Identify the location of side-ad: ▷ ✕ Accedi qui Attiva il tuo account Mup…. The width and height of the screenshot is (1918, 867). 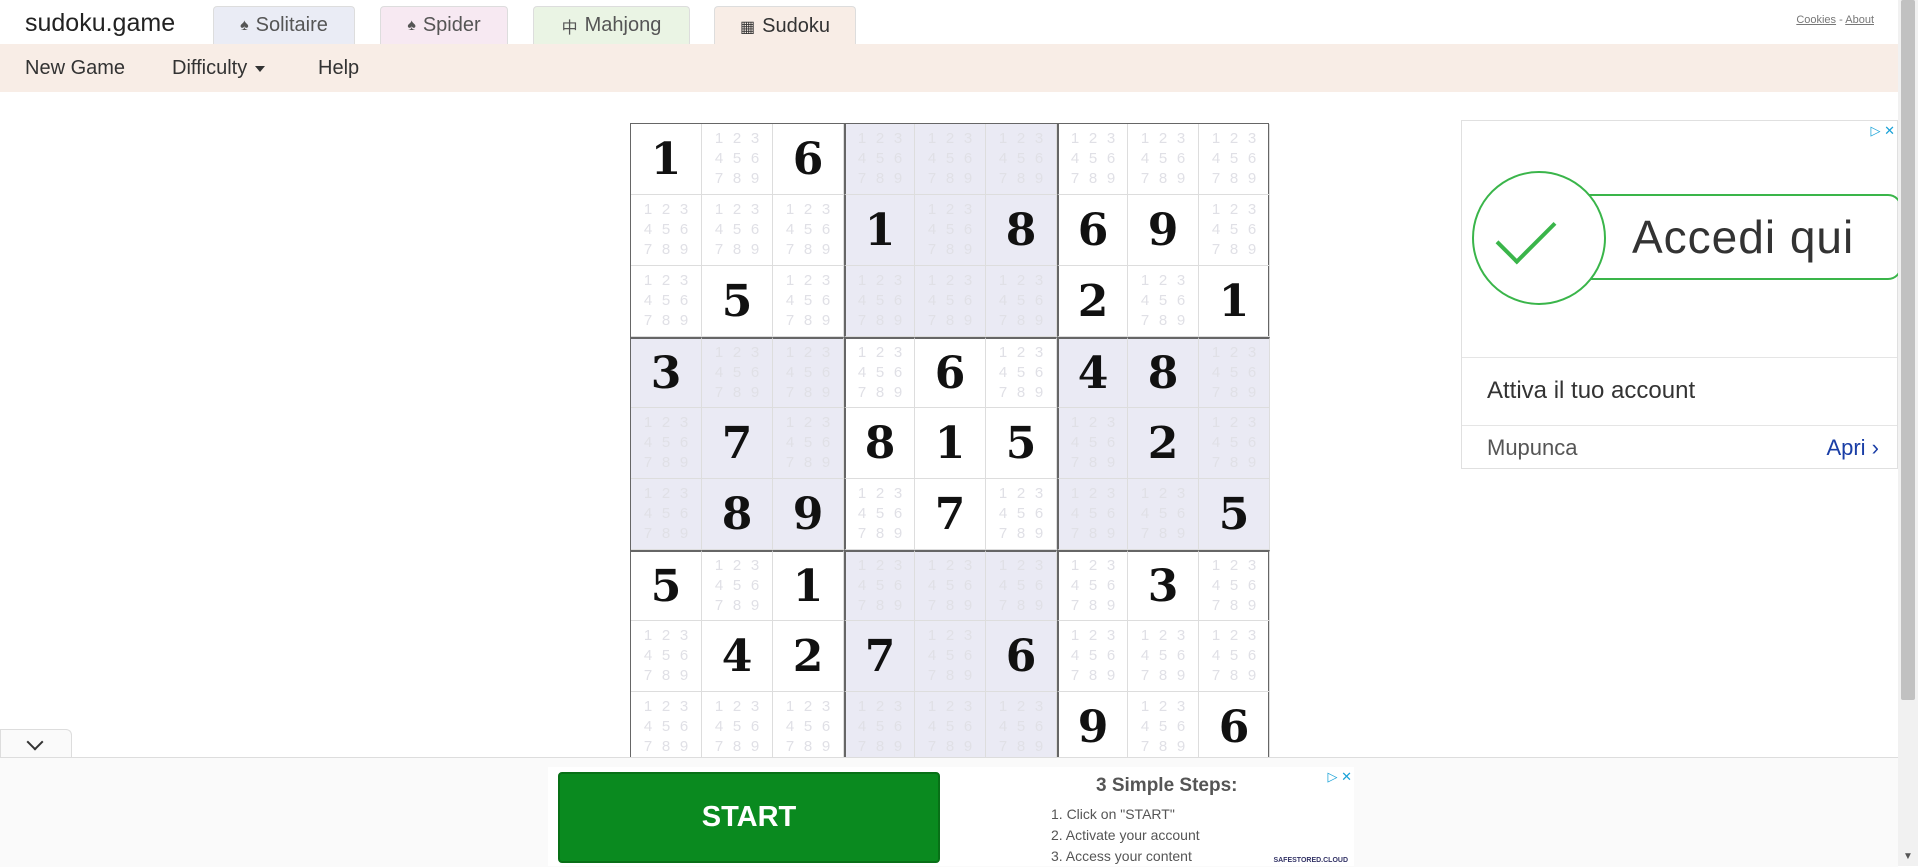
(1681, 294).